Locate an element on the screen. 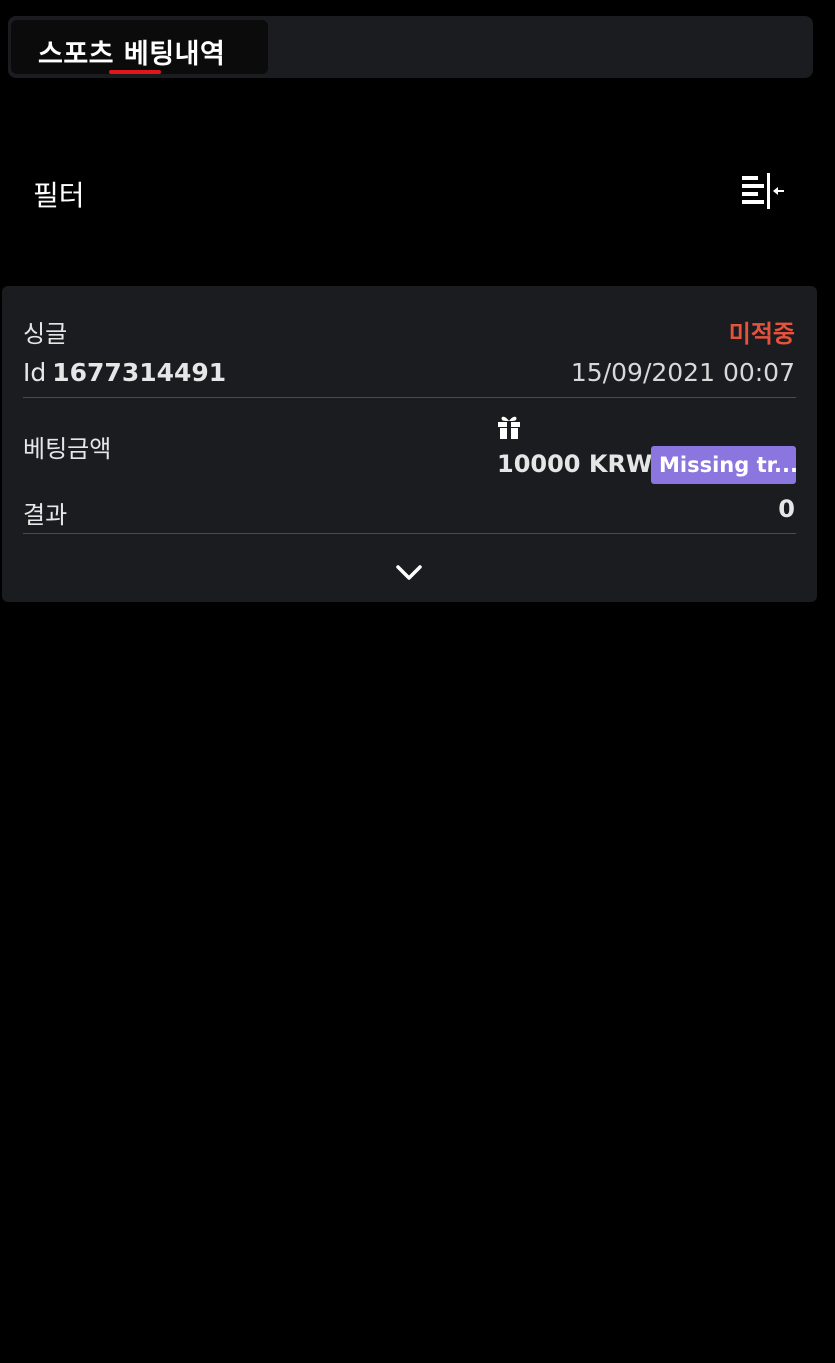  tab-sports-bet-history: 스포츠 베팅내역 is located at coordinates (139, 47).